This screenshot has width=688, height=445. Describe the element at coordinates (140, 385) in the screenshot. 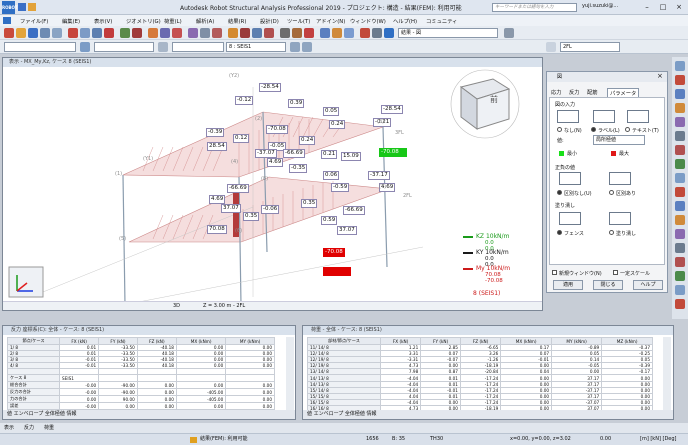

I see `table-row: 総合合計 -0.00 -90.00 0.00 0.00 0.00` at that location.